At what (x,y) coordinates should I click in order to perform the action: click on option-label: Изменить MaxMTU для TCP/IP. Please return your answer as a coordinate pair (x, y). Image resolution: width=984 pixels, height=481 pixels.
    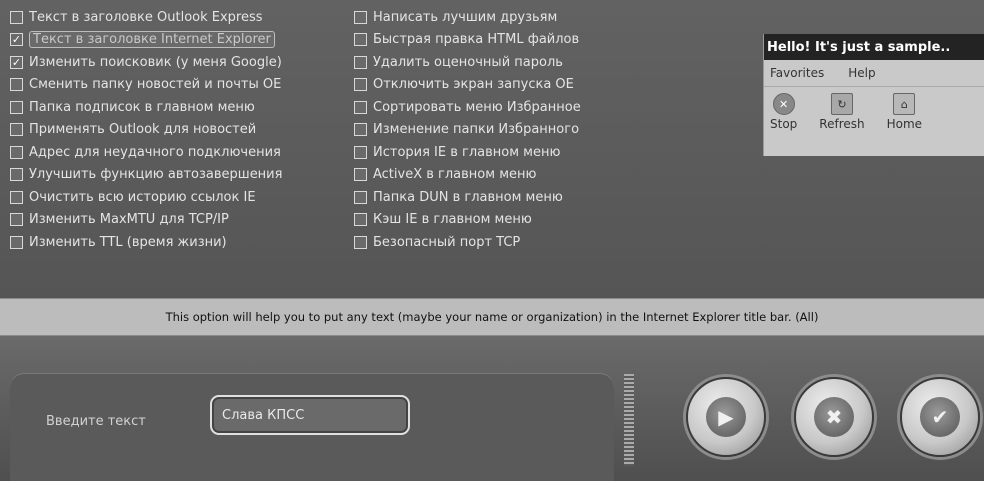
    Looking at the image, I should click on (129, 220).